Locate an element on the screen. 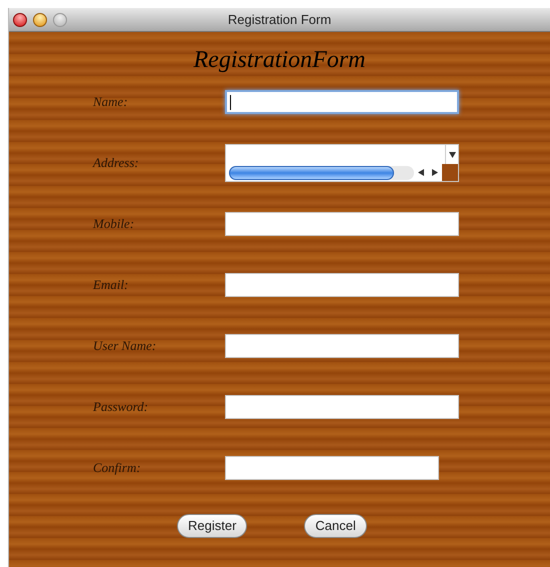 This screenshot has width=550, height=567. field-label: Name: is located at coordinates (111, 102).